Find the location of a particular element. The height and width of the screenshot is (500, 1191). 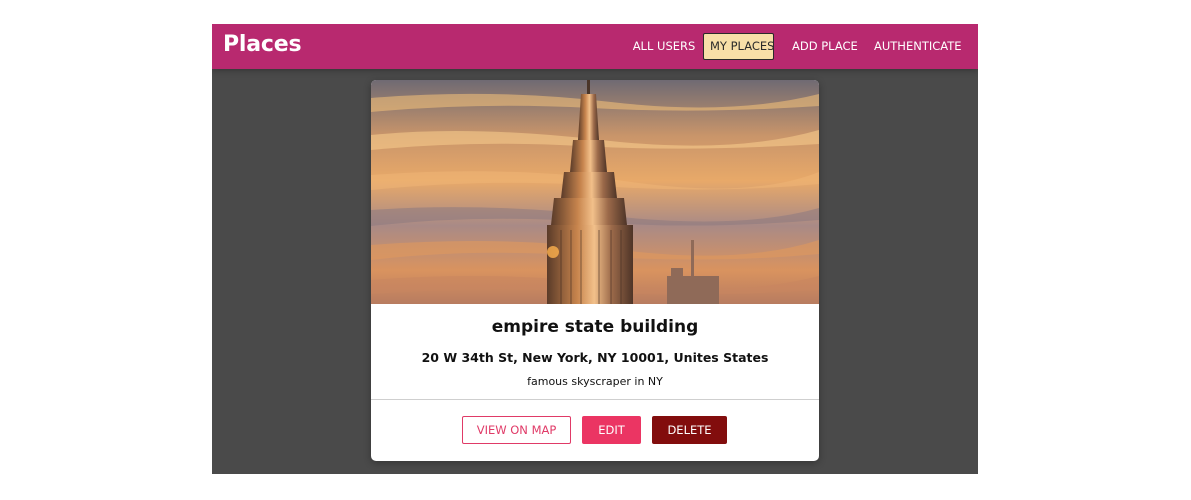

nav-my-places: MY PLACES is located at coordinates (738, 46).